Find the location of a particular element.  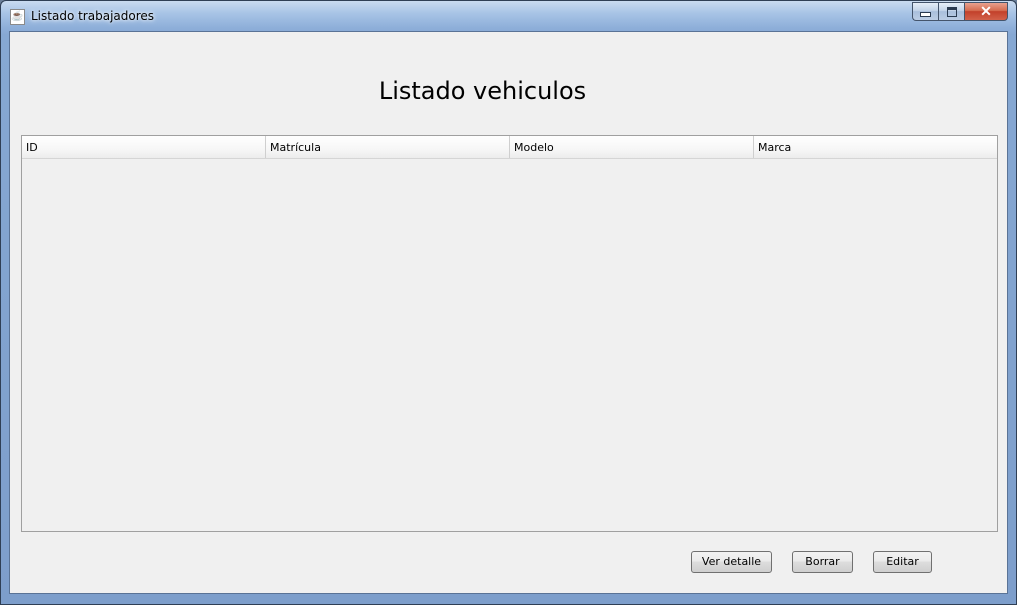

column-header-matricula: Matrícula is located at coordinates (388, 147).